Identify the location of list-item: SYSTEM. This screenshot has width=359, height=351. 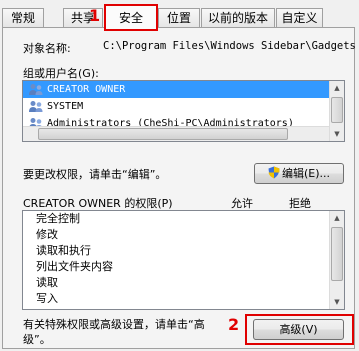
(183, 106).